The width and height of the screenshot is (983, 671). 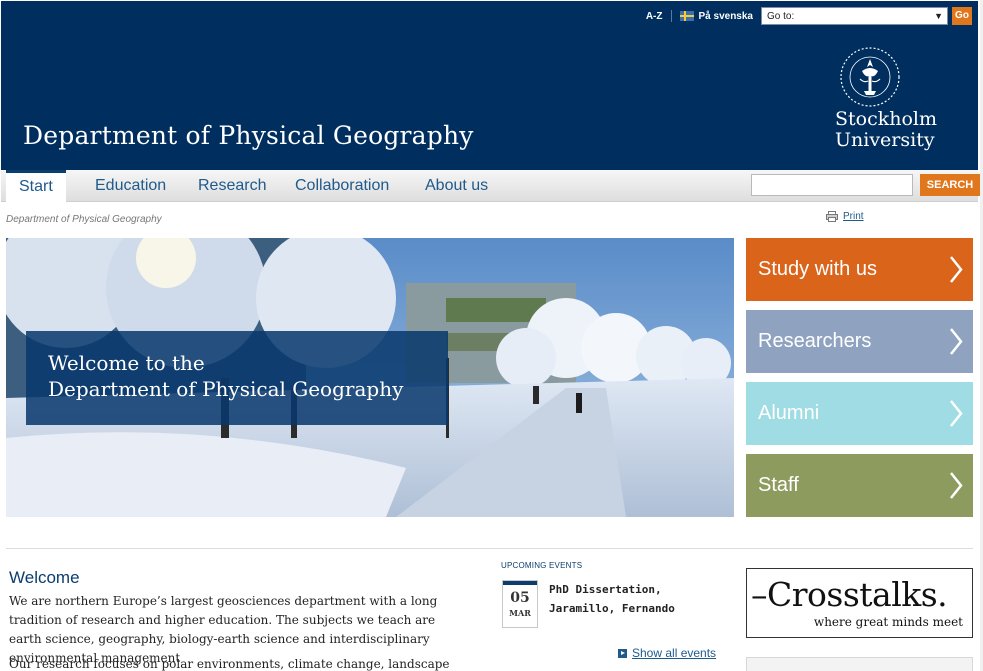 What do you see at coordinates (815, 341) in the screenshot?
I see `tile-label: Researchers` at bounding box center [815, 341].